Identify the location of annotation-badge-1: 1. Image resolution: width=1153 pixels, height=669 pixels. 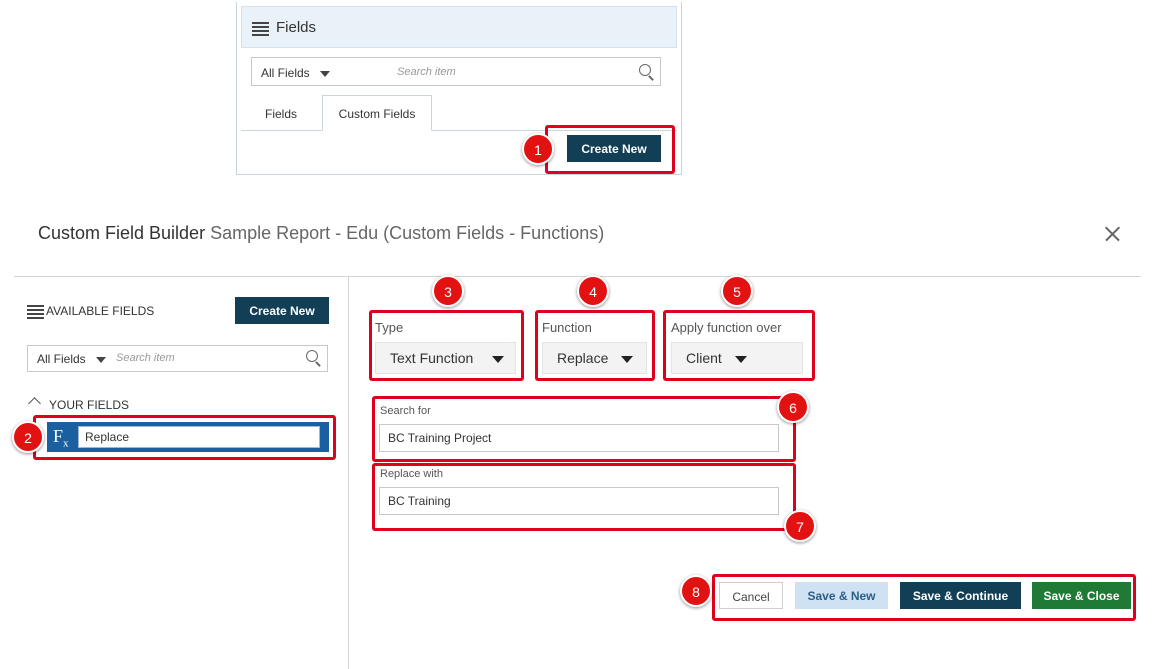
(538, 149).